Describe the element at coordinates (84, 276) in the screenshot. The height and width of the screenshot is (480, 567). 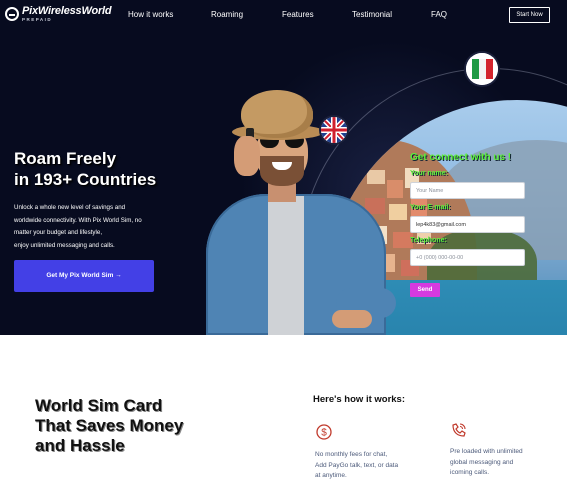
I see `get-sim-button: Get My Pix World Sim →` at that location.